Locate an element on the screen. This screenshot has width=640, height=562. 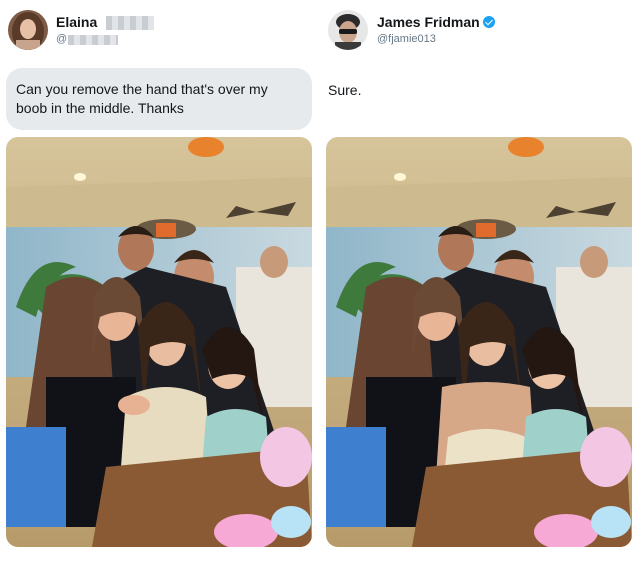
redacted-handle is located at coordinates (93, 40).